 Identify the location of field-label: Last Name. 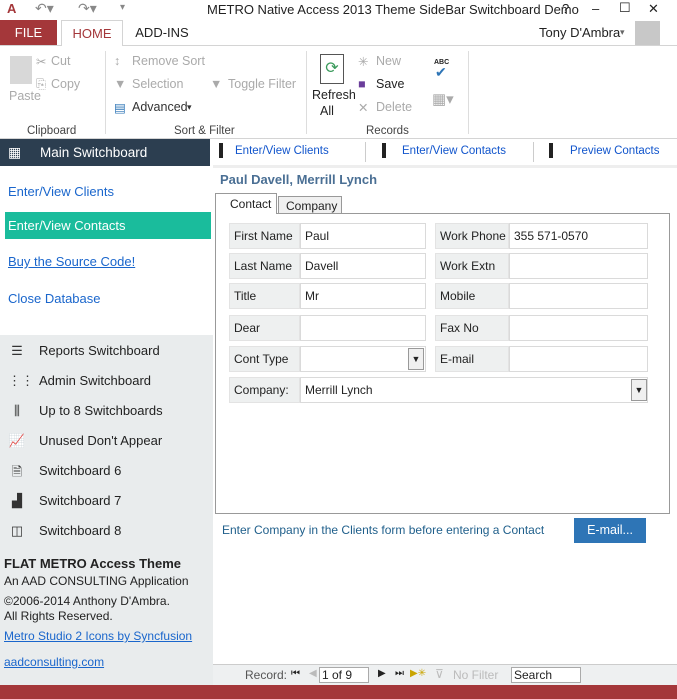
(264, 266).